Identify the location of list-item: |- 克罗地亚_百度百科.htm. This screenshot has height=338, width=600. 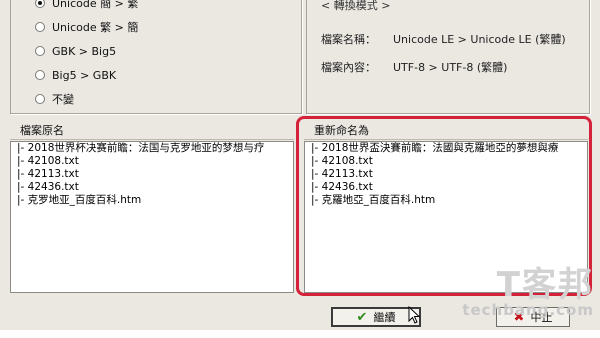
(152, 200).